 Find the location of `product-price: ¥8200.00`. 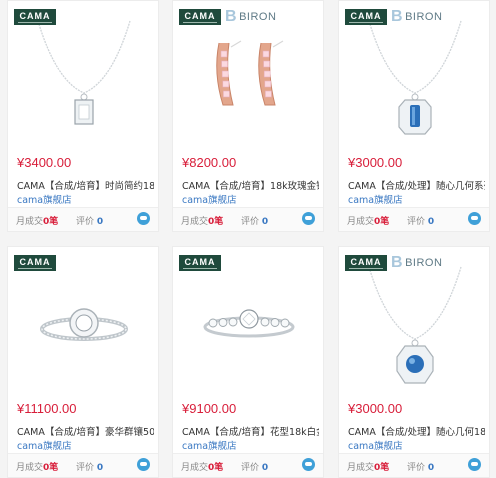

product-price: ¥8200.00 is located at coordinates (209, 162).